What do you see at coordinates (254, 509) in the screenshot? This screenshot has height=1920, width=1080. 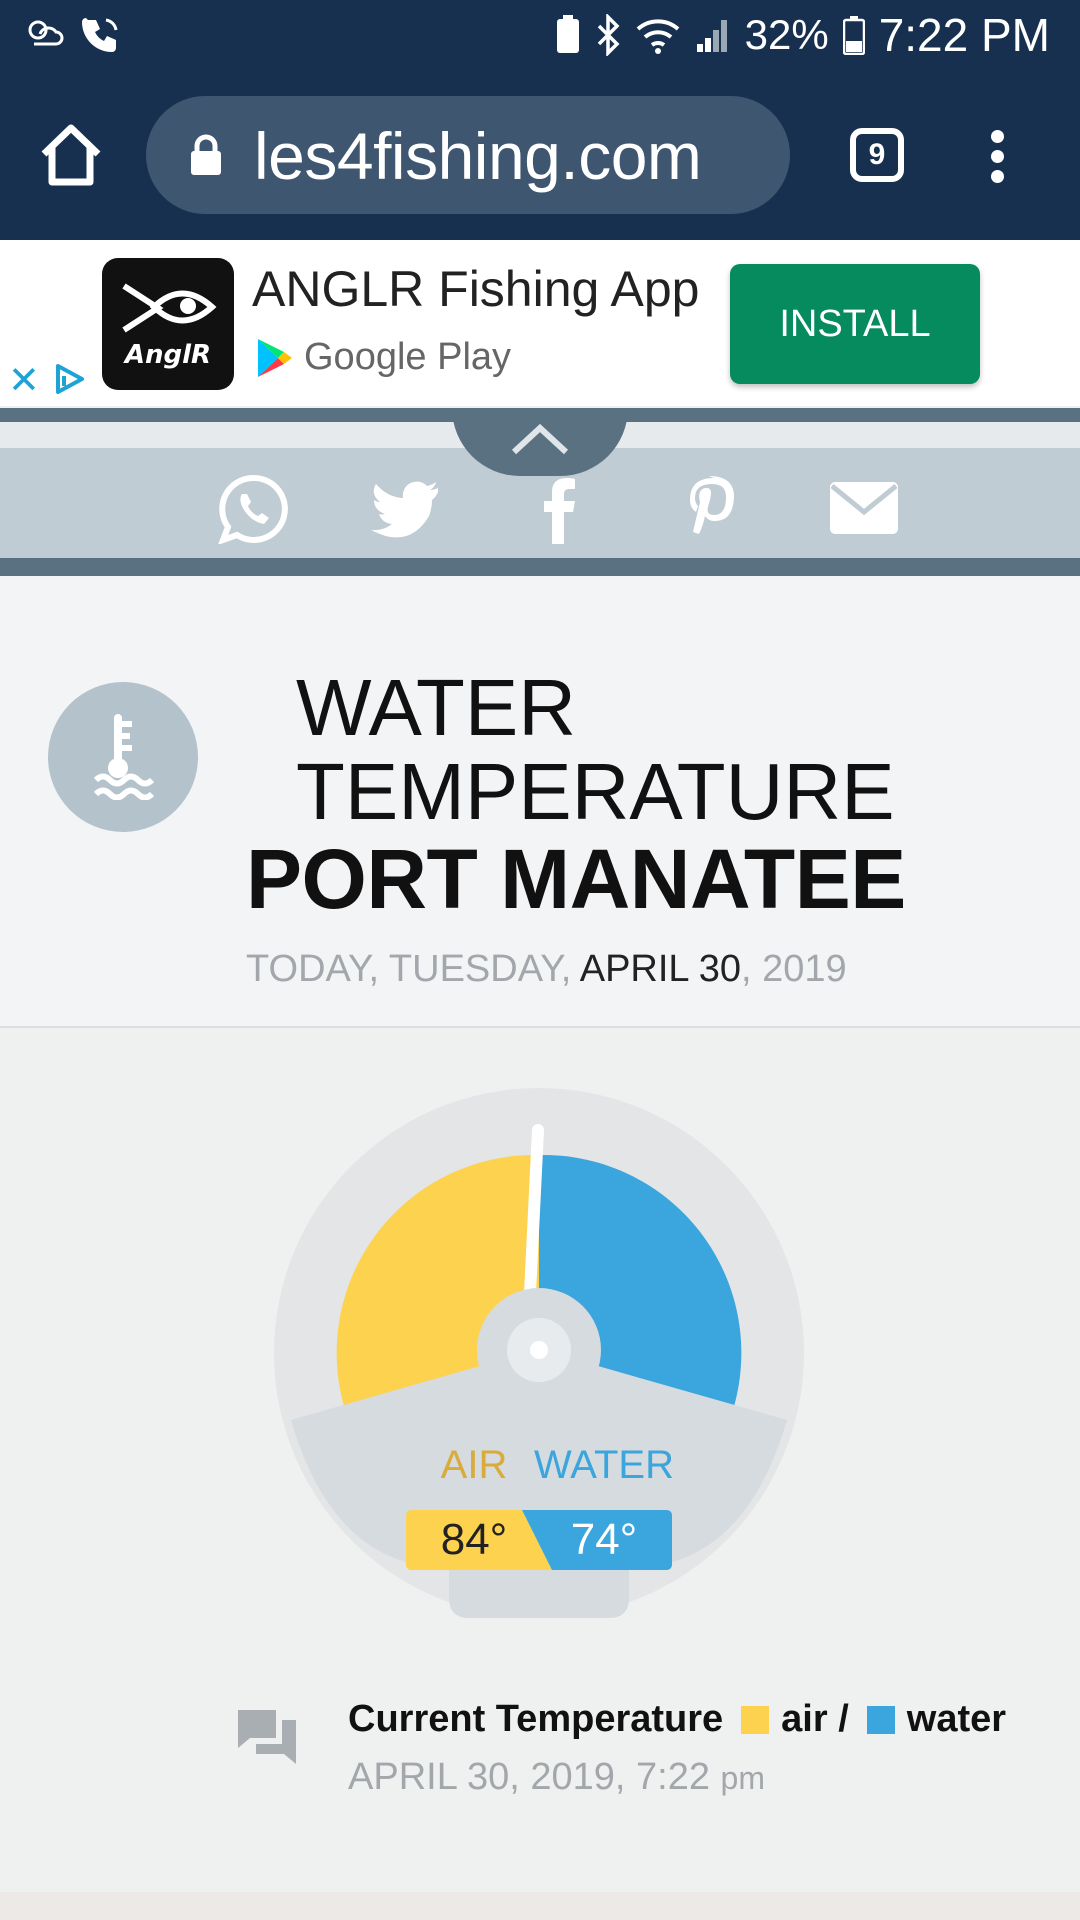 I see `whatsapp-icon` at bounding box center [254, 509].